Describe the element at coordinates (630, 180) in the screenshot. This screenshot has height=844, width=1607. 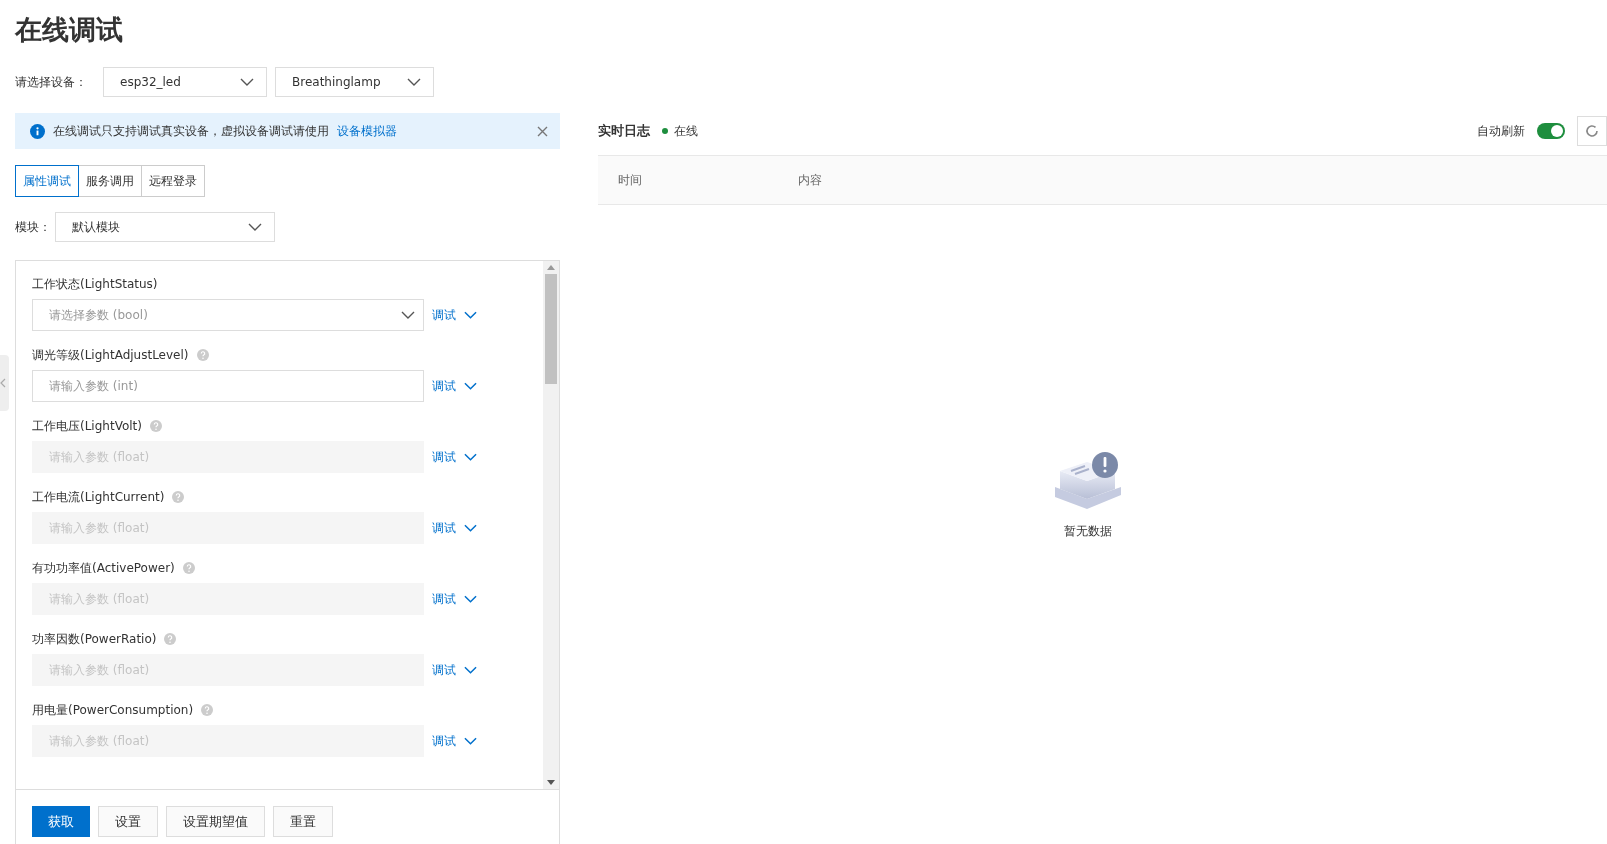
I see `column-header: 时间` at that location.